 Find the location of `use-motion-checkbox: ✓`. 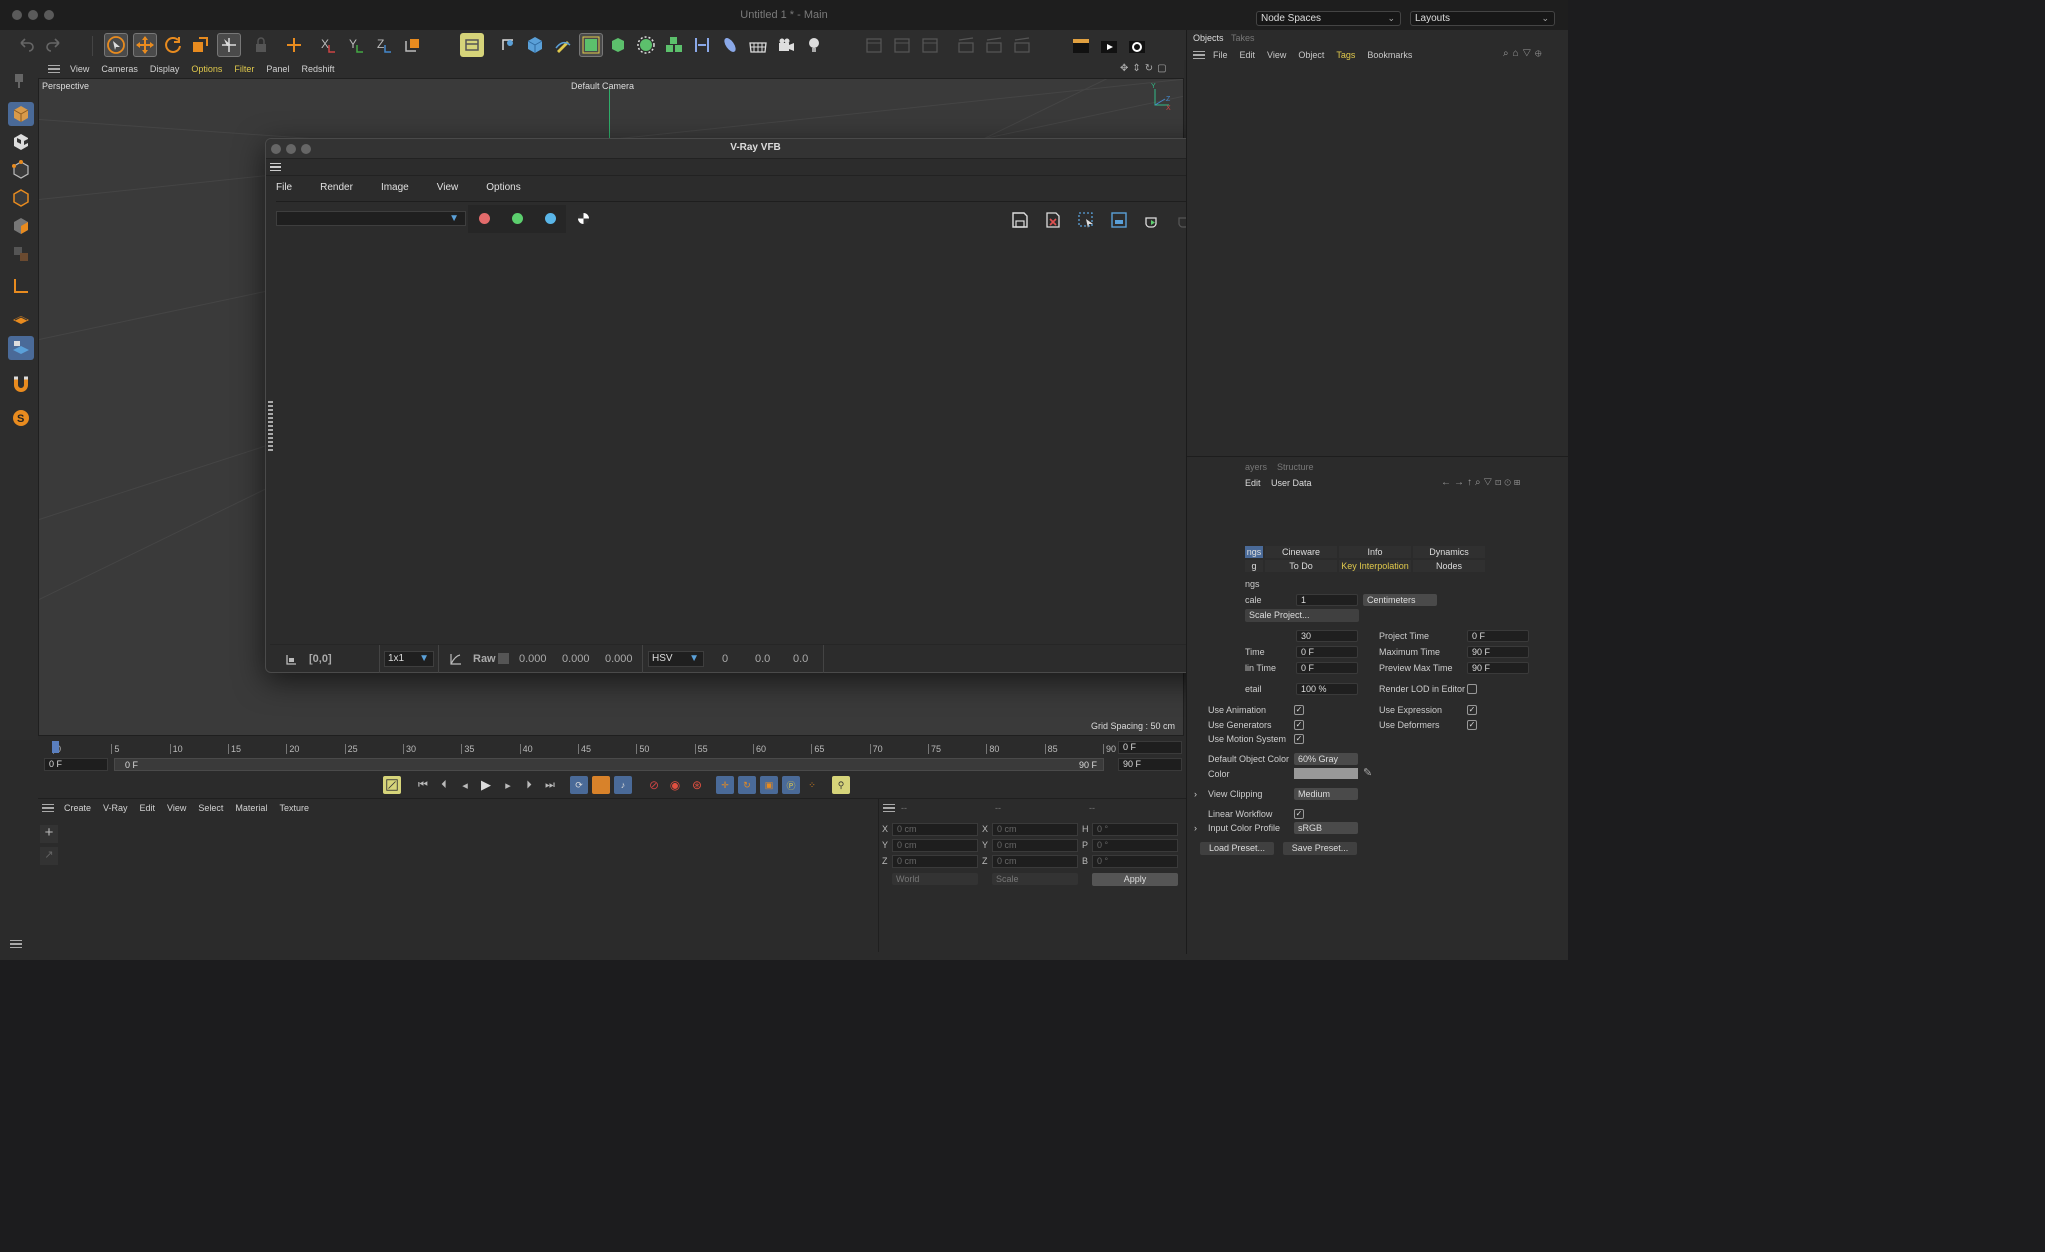

use-motion-checkbox: ✓ is located at coordinates (1299, 739).